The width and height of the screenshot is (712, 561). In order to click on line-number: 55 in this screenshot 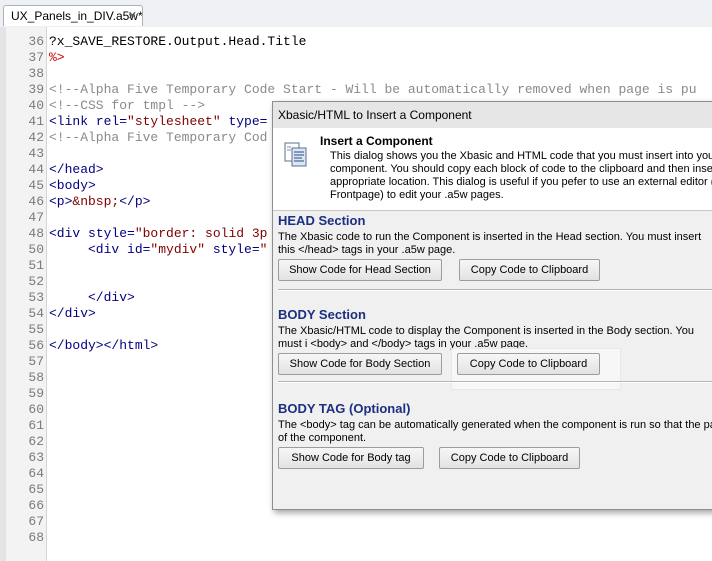, I will do `click(36, 329)`.